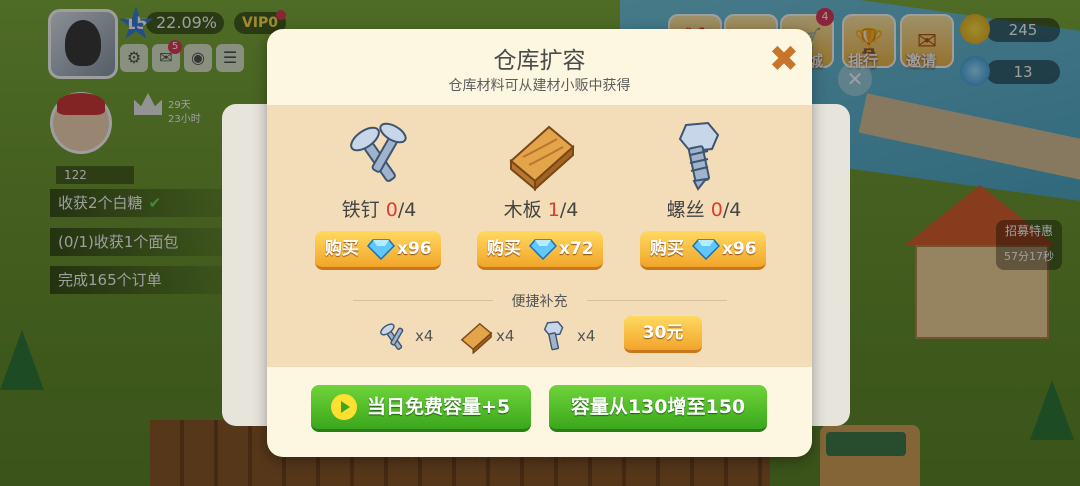  What do you see at coordinates (539, 302) in the screenshot?
I see `quick-refill-label: 便捷补充` at bounding box center [539, 302].